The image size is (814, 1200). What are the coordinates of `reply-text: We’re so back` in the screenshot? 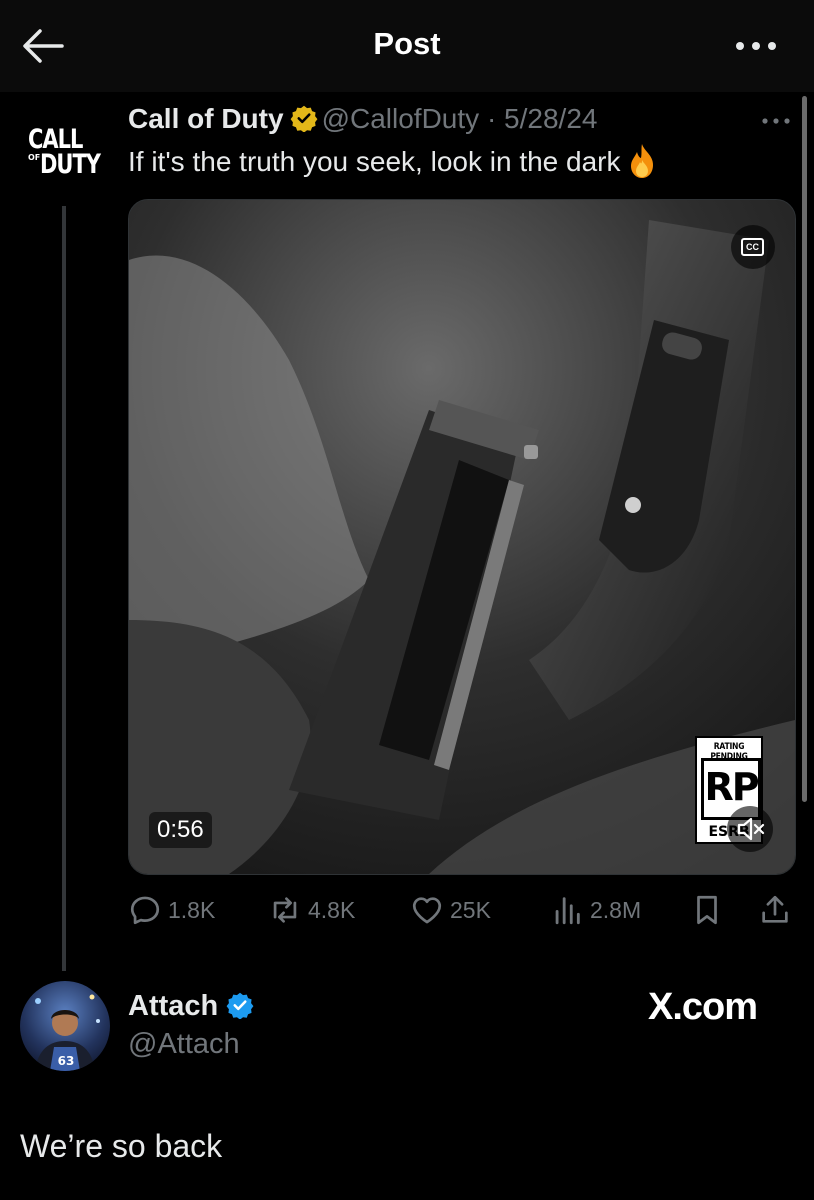 It's located at (121, 1146).